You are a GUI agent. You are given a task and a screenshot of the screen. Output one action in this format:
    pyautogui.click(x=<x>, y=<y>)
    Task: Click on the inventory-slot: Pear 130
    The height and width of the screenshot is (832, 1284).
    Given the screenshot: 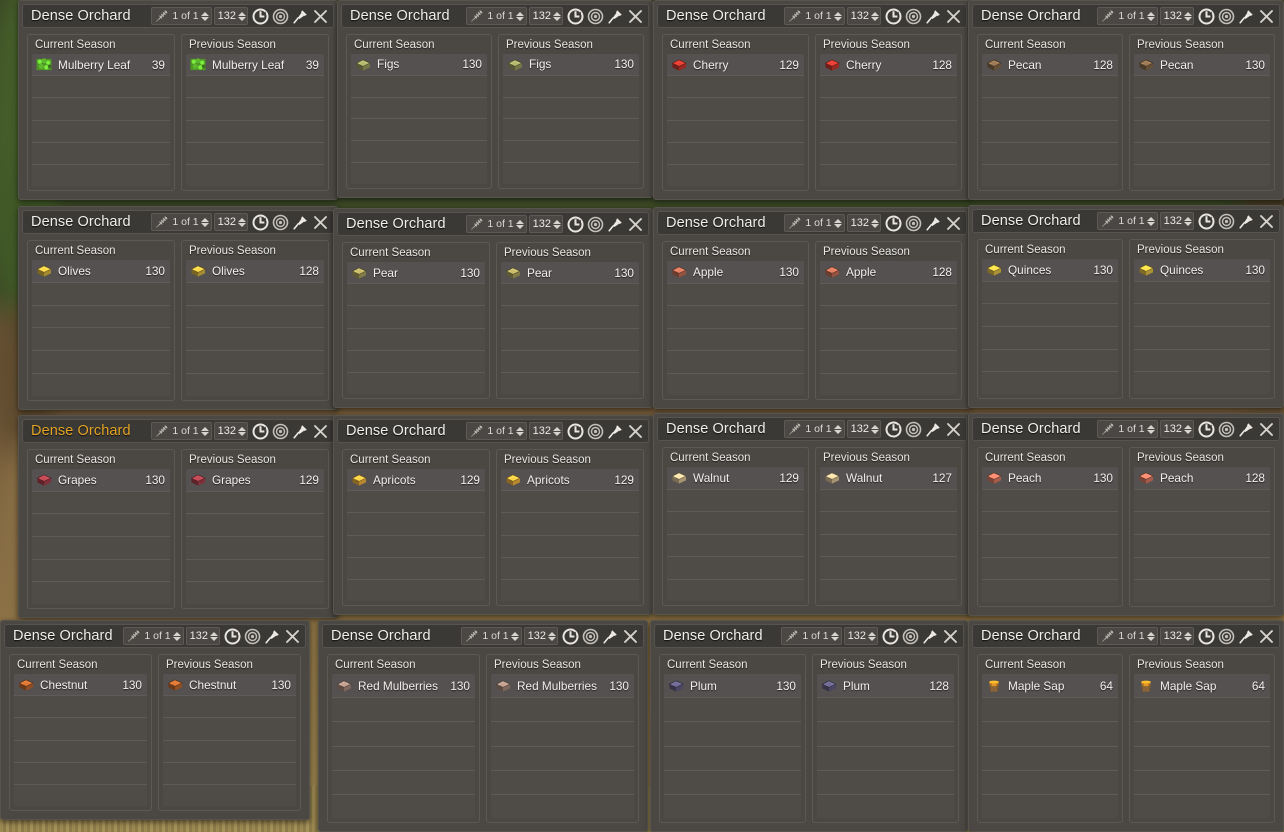 What is the action you would take?
    pyautogui.click(x=570, y=273)
    